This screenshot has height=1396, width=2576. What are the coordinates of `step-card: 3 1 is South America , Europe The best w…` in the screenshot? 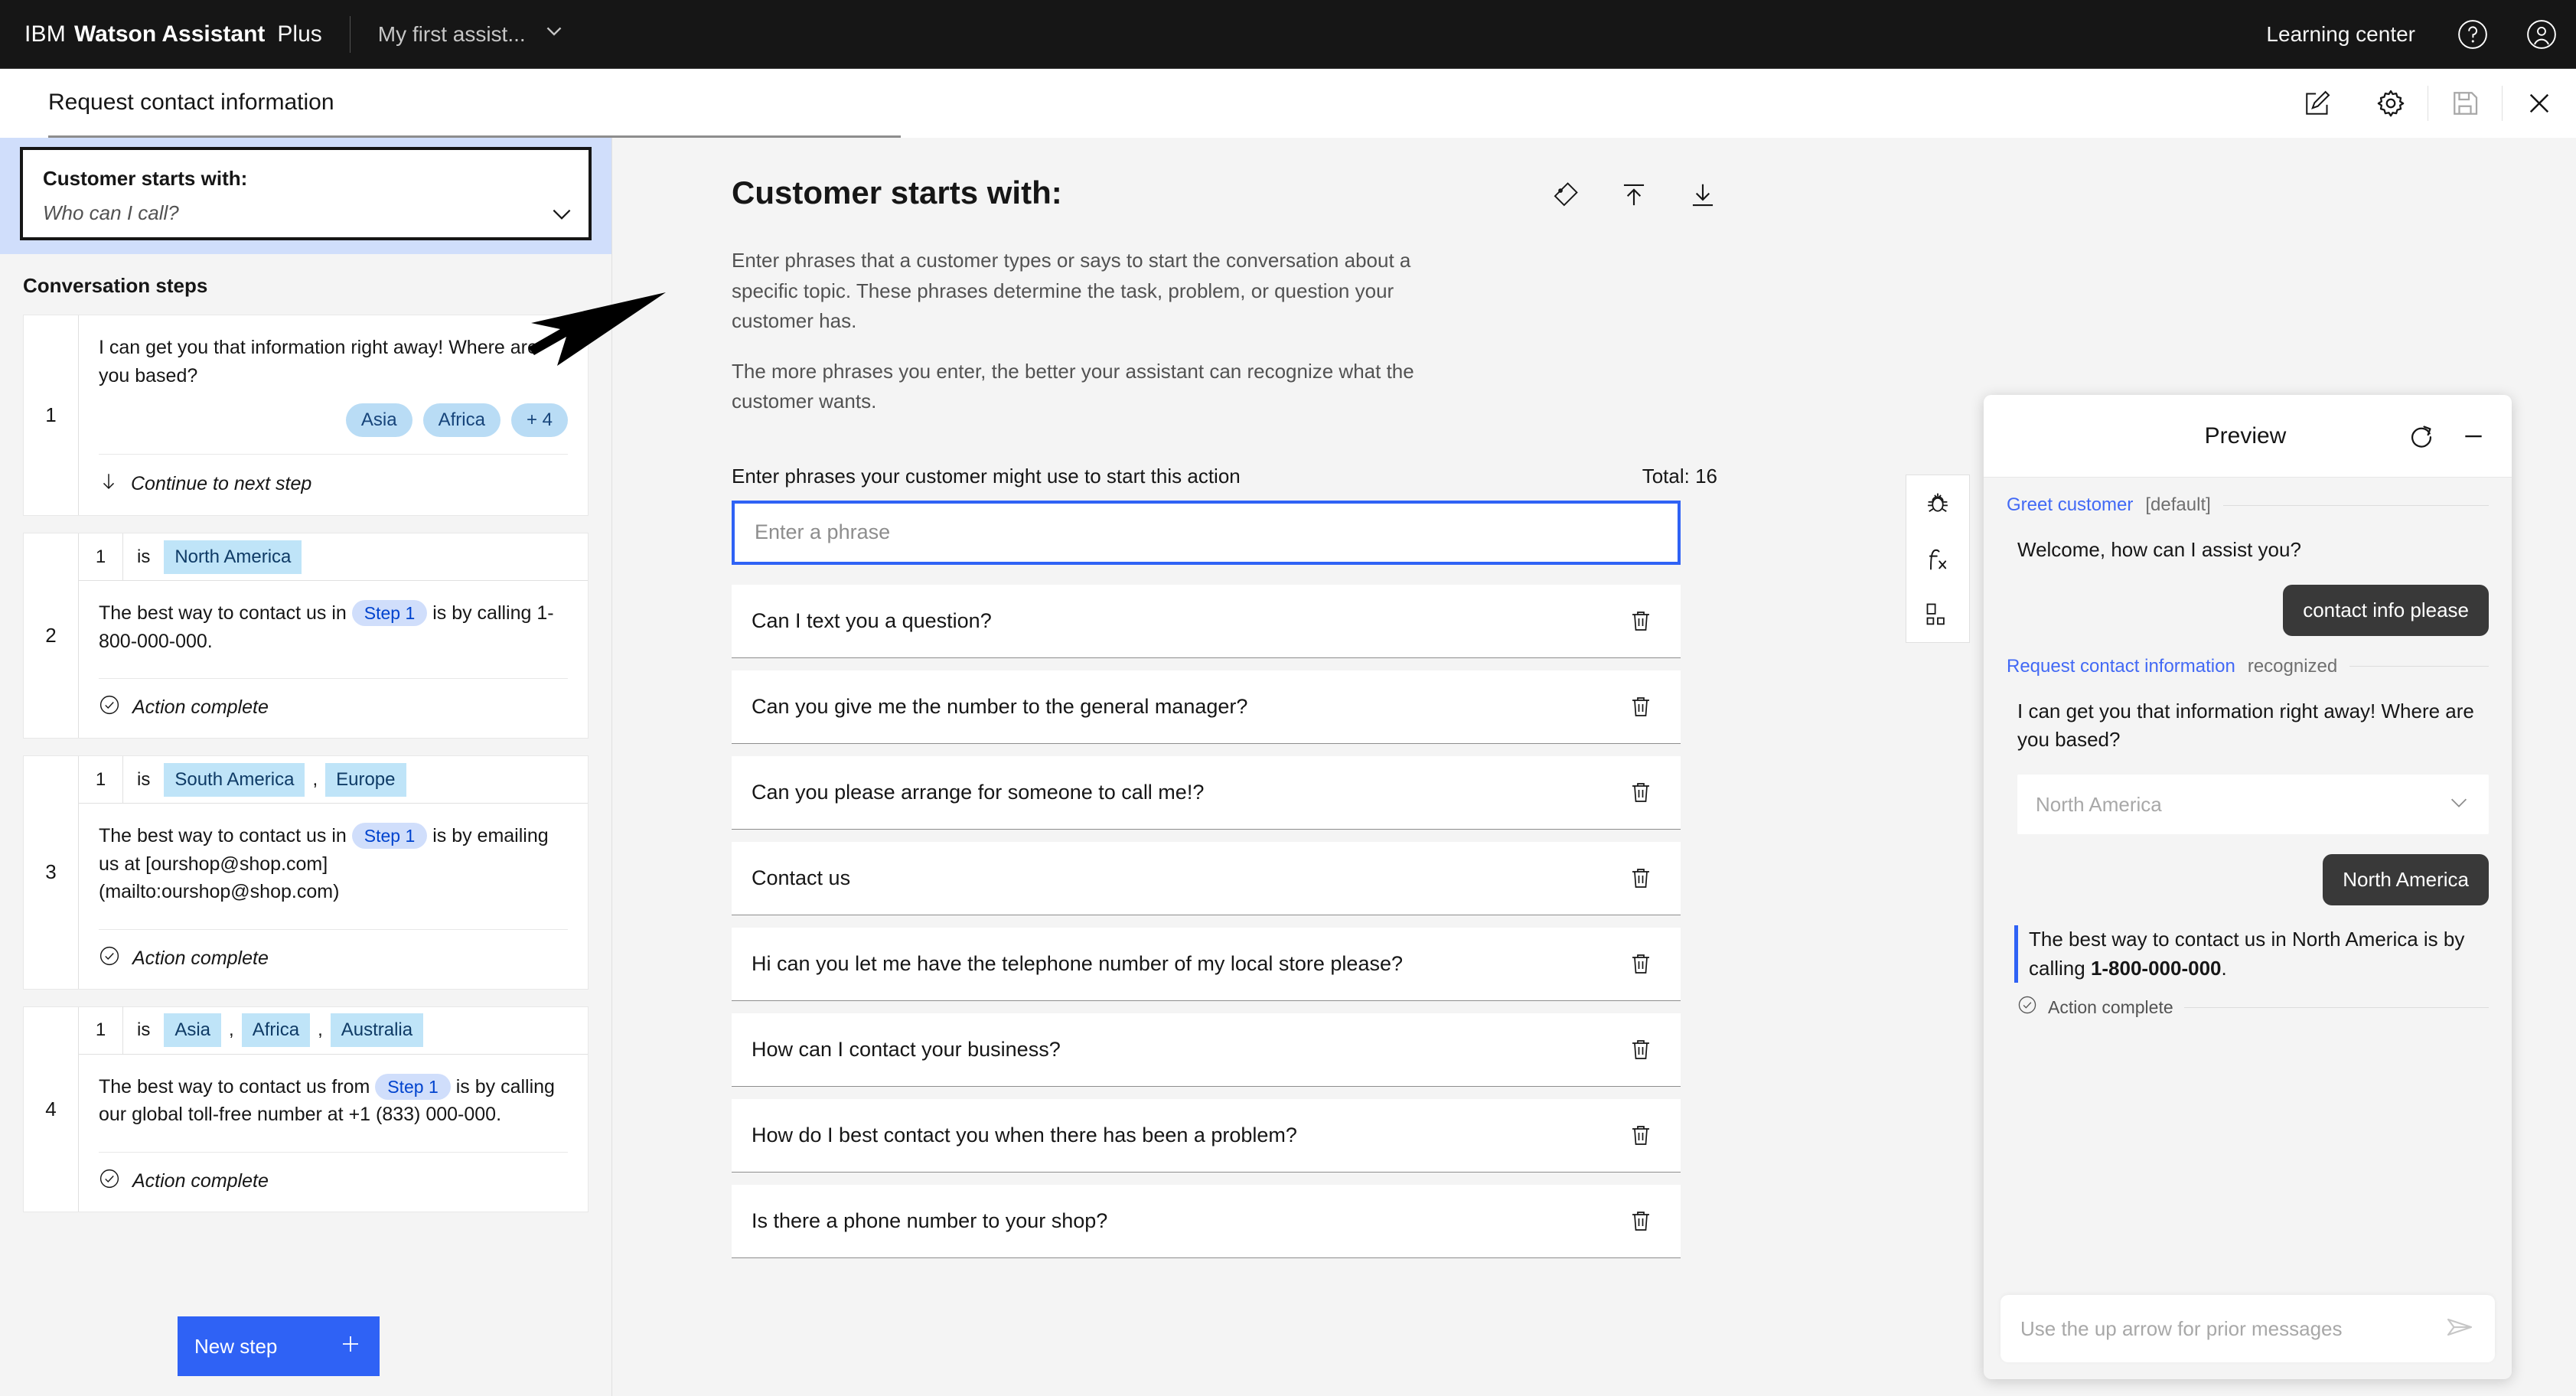 It's located at (306, 872).